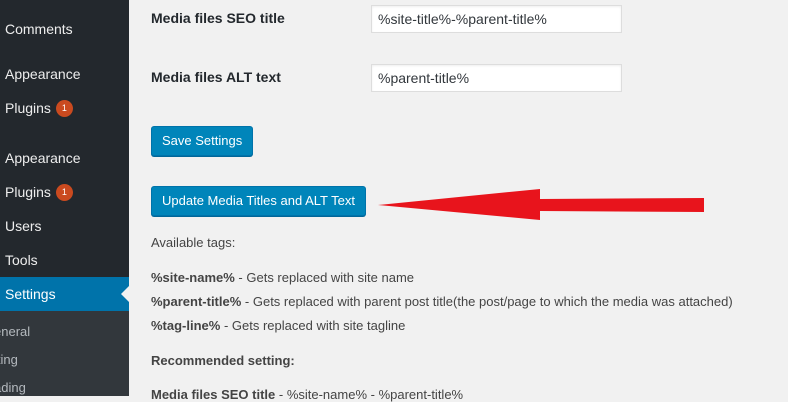 This screenshot has width=788, height=402. I want to click on sidebar-item-plugins: Plugins 1, so click(64, 108).